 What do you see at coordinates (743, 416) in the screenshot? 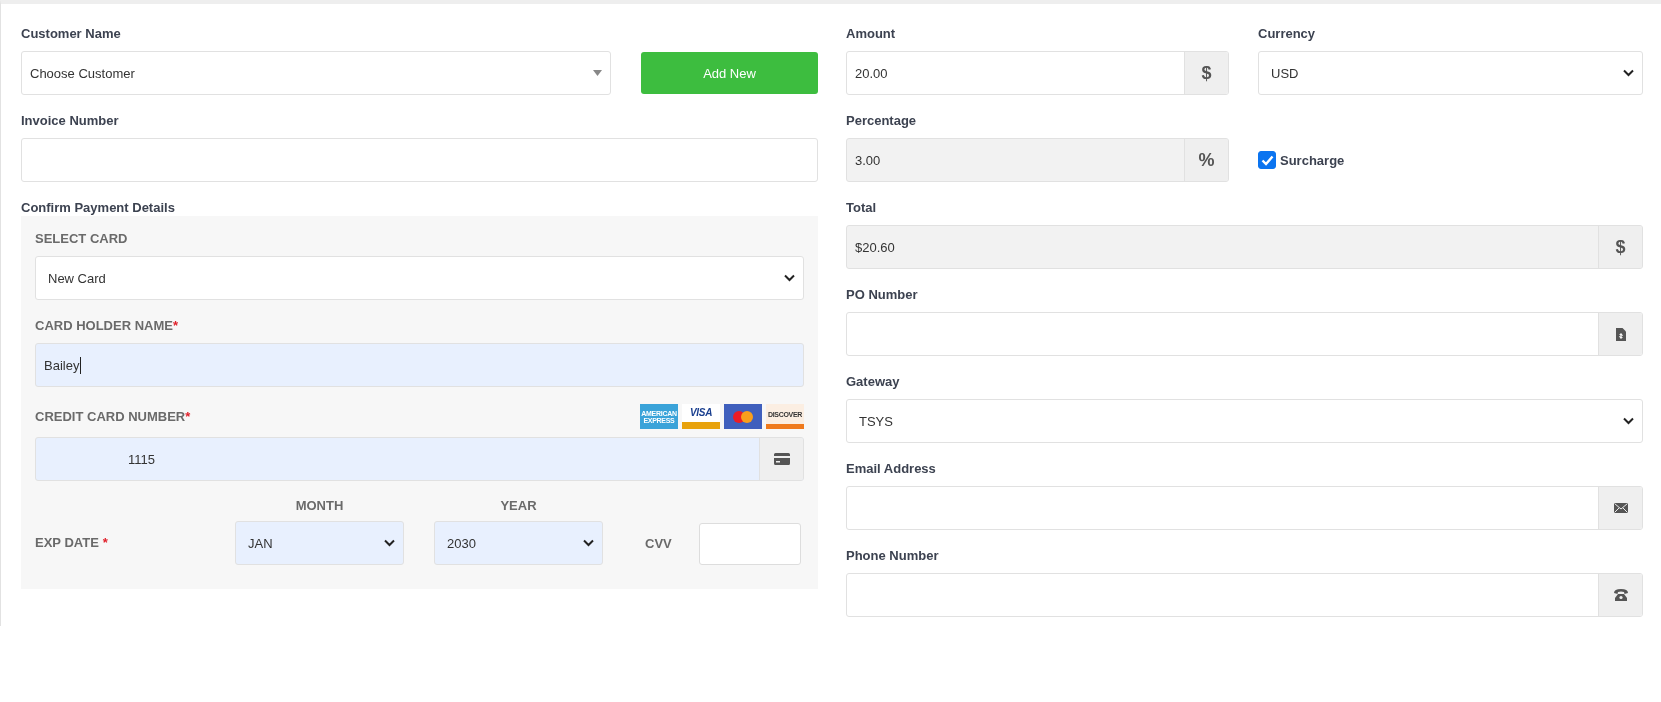
I see `card-brand-logo` at bounding box center [743, 416].